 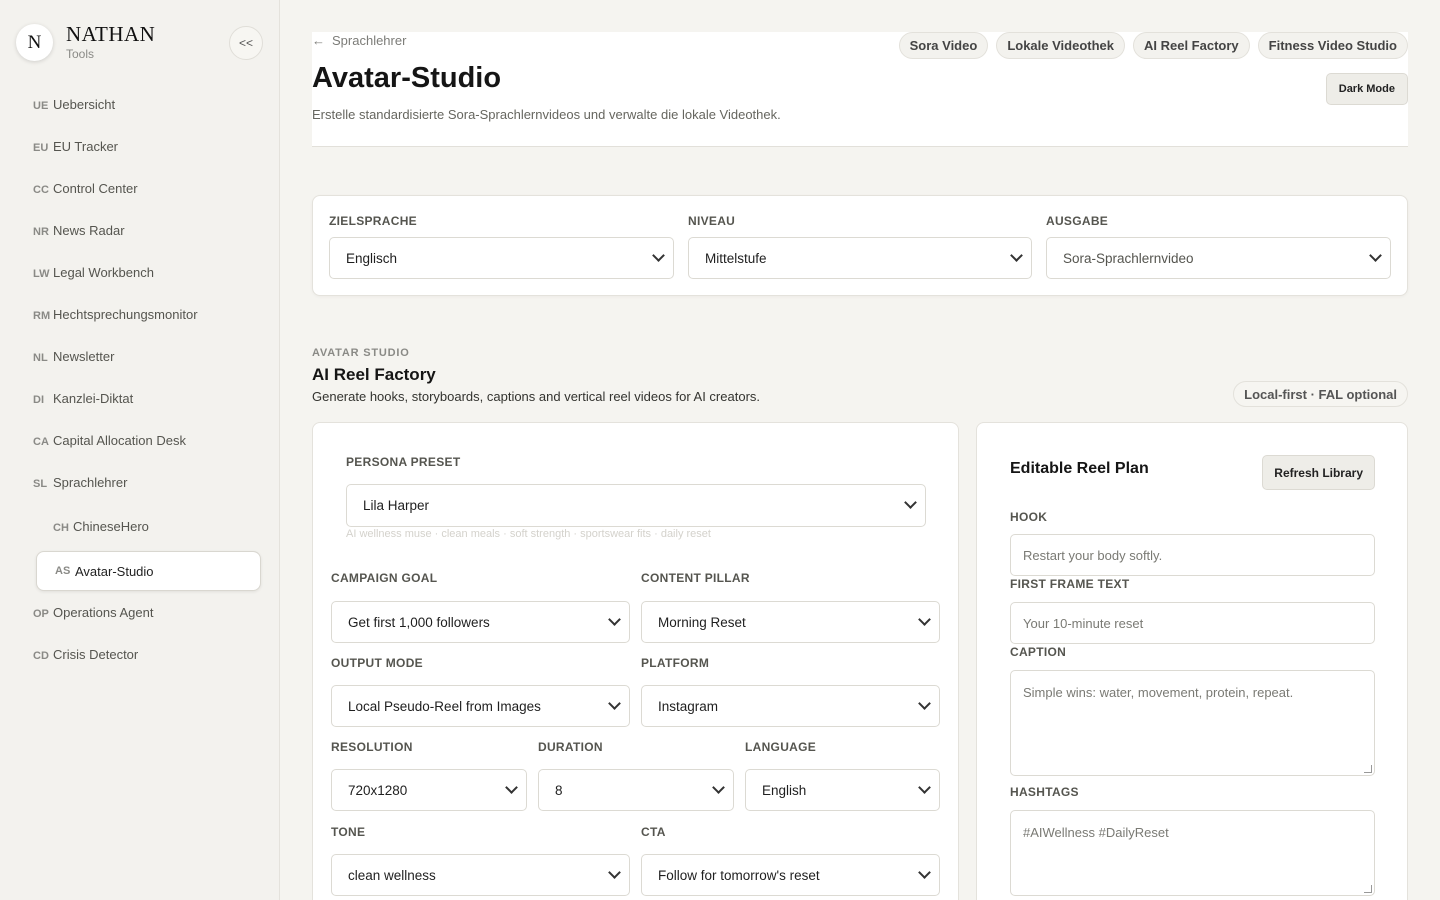 I want to click on brand: N NATHAN Tools, so click(x=85, y=42).